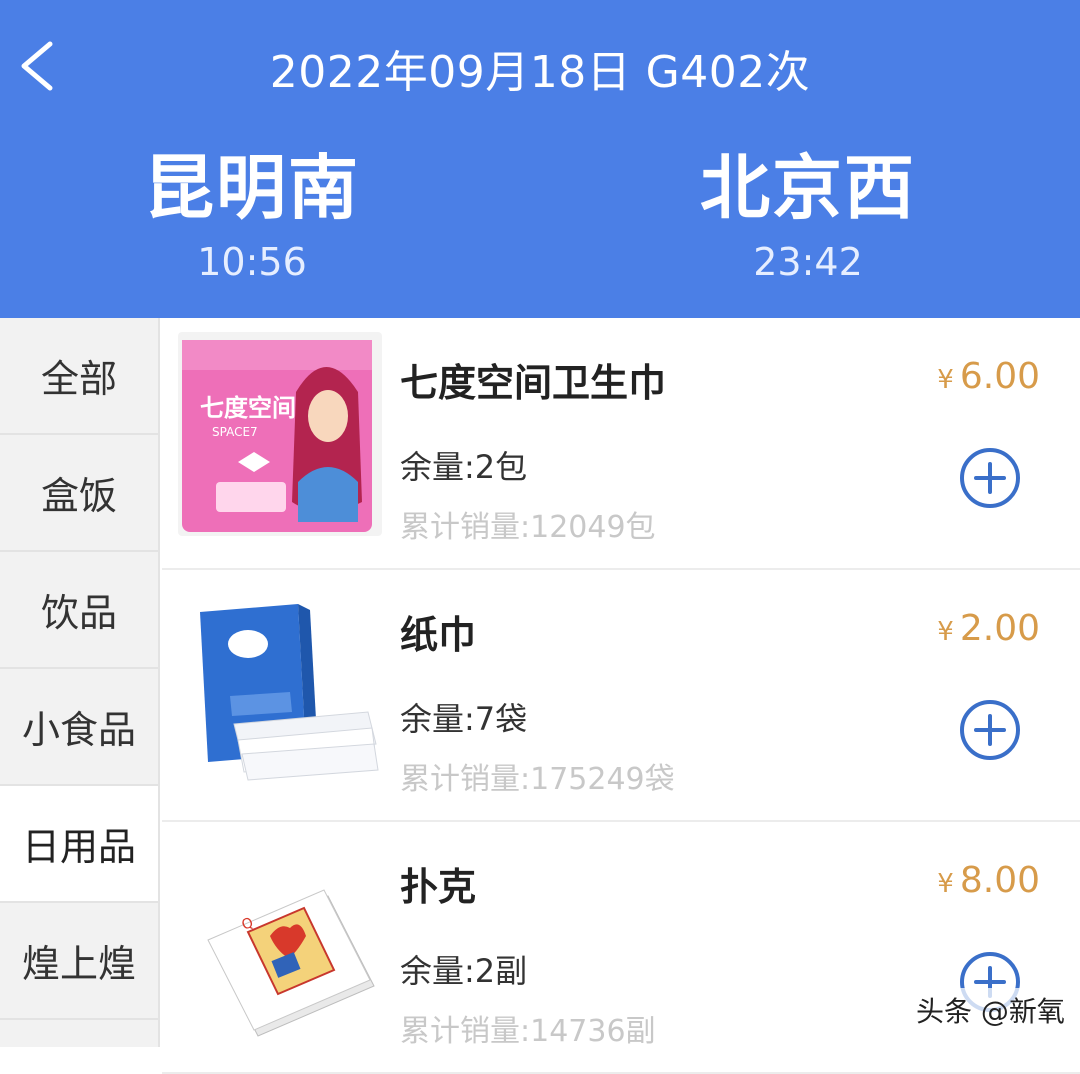 This screenshot has height=1074, width=1080. I want to click on price-value: 2.00, so click(999, 628).